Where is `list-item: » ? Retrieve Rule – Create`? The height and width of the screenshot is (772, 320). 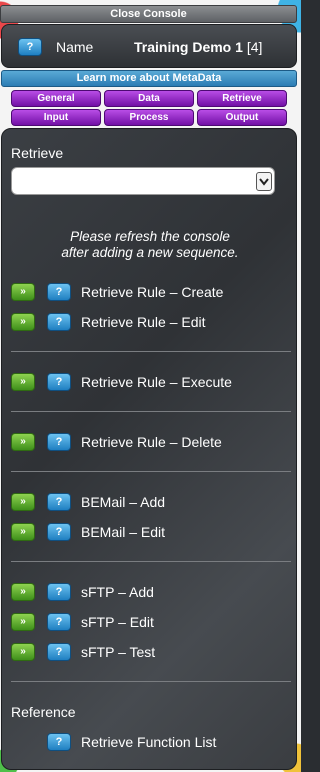 list-item: » ? Retrieve Rule – Create is located at coordinates (146, 292).